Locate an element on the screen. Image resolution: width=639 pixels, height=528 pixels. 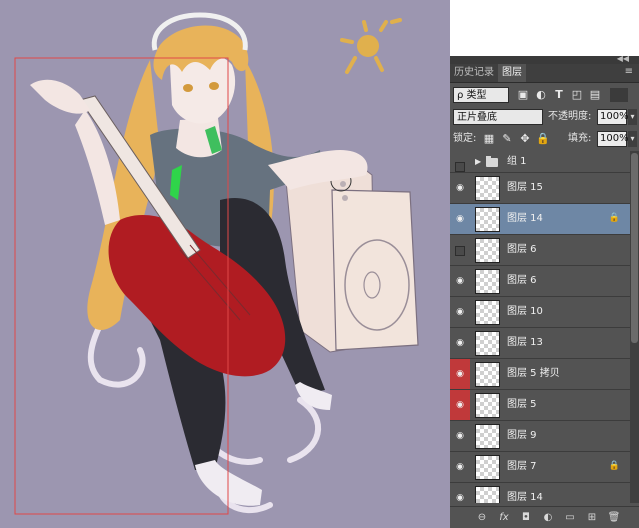
image-filter-icon: ▣ is located at coordinates (523, 95).